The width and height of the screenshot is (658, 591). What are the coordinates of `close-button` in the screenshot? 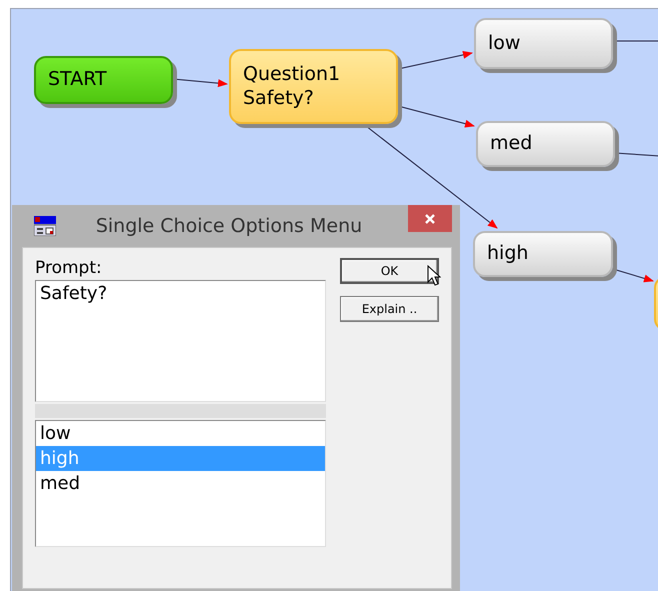 It's located at (430, 218).